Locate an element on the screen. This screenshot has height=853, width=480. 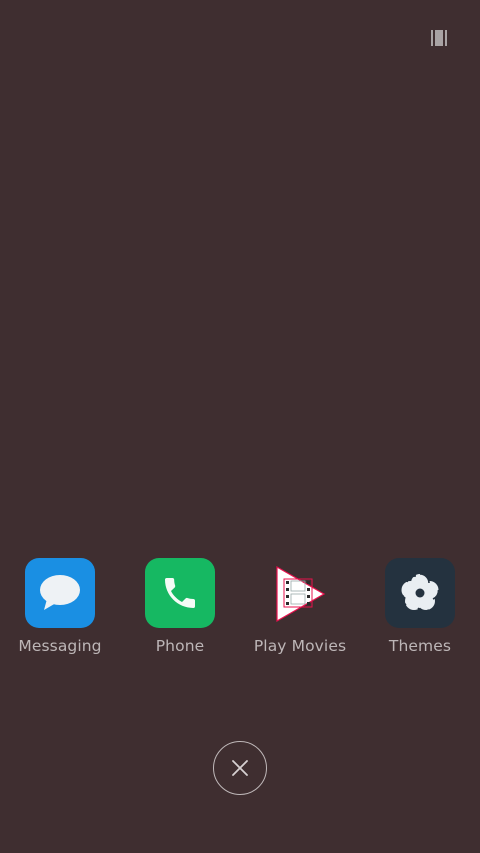
close-icon is located at coordinates (240, 768).